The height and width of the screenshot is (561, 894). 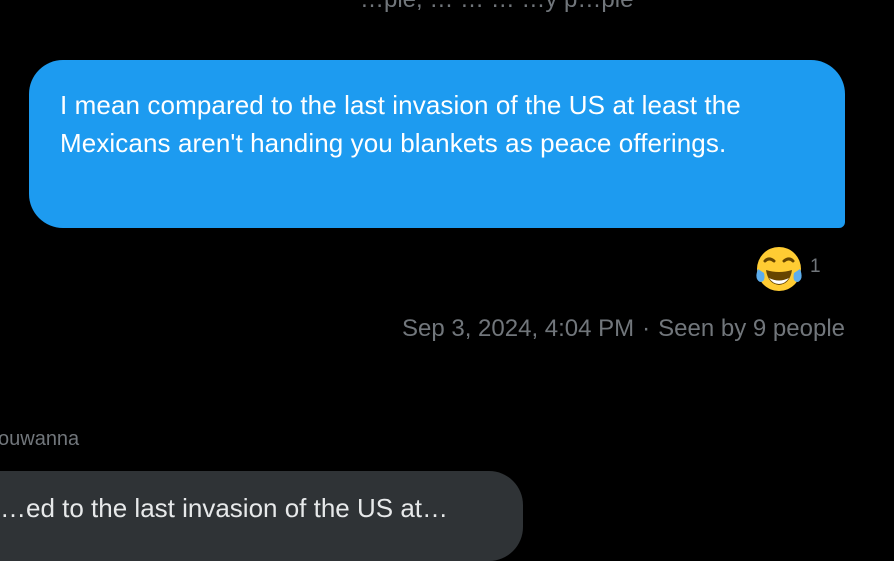 What do you see at coordinates (496, 7) in the screenshot?
I see `previous-message-meta: …ple, … … … …y p…ple` at bounding box center [496, 7].